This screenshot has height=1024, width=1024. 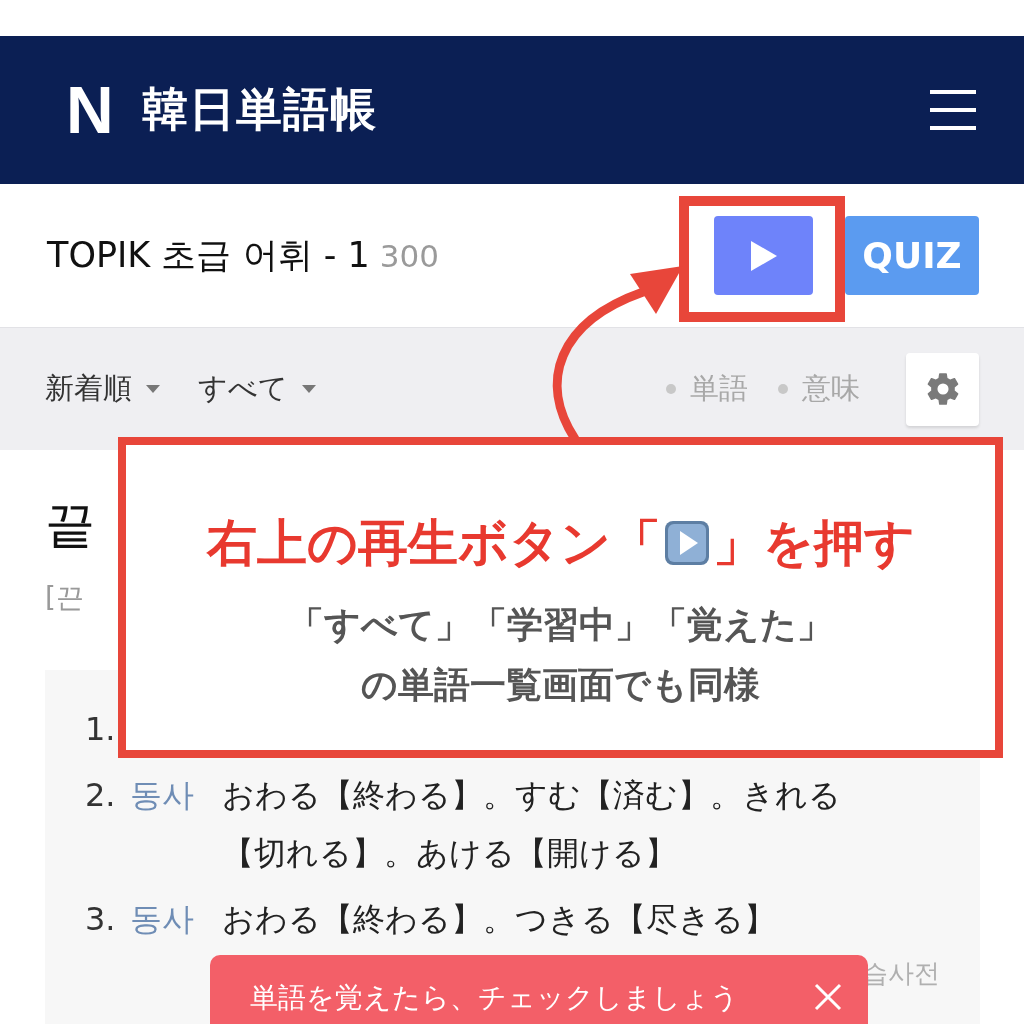 What do you see at coordinates (560, 625) in the screenshot?
I see `callout-note: 「すべて」「学習中」「覚えた」` at bounding box center [560, 625].